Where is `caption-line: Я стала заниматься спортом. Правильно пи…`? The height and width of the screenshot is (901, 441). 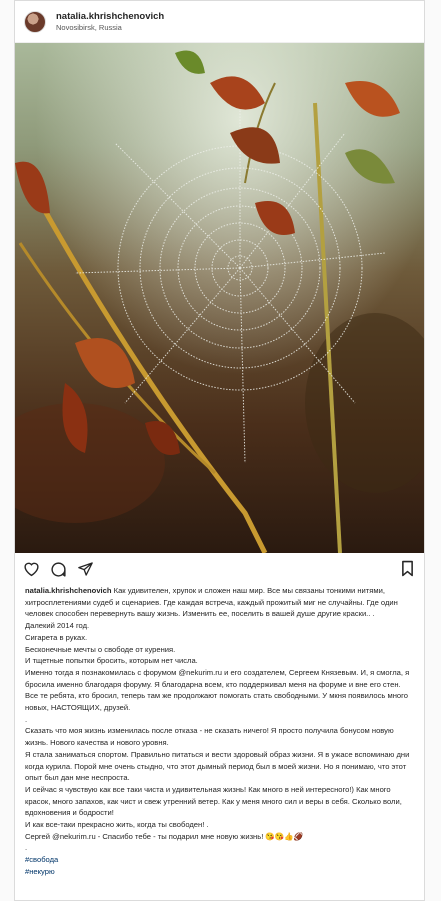
caption-line: Я стала заниматься спортом. Правильно пи… is located at coordinates (217, 766).